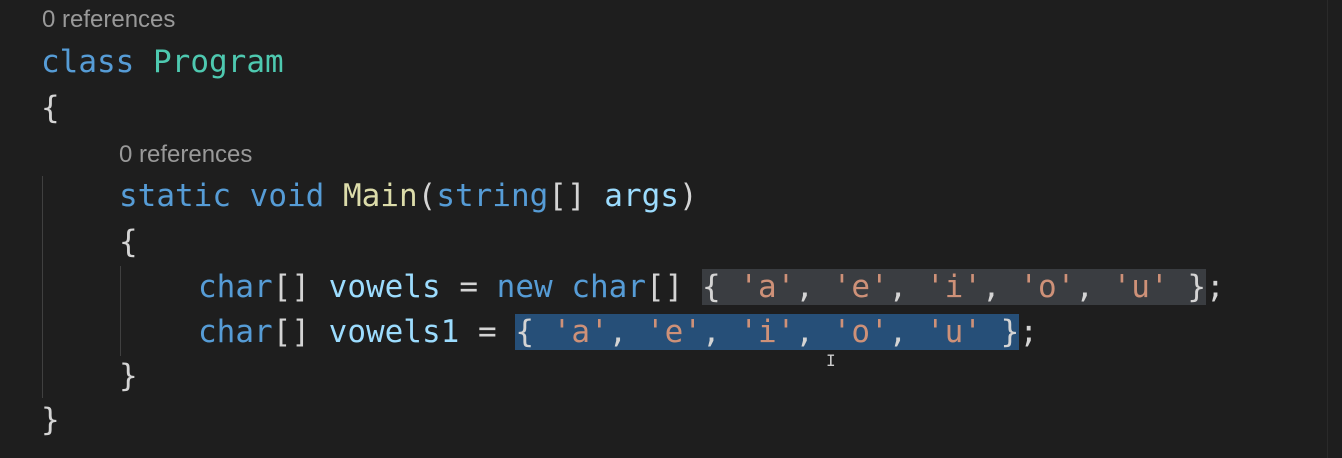  What do you see at coordinates (88, 62) in the screenshot?
I see `keyword: class` at bounding box center [88, 62].